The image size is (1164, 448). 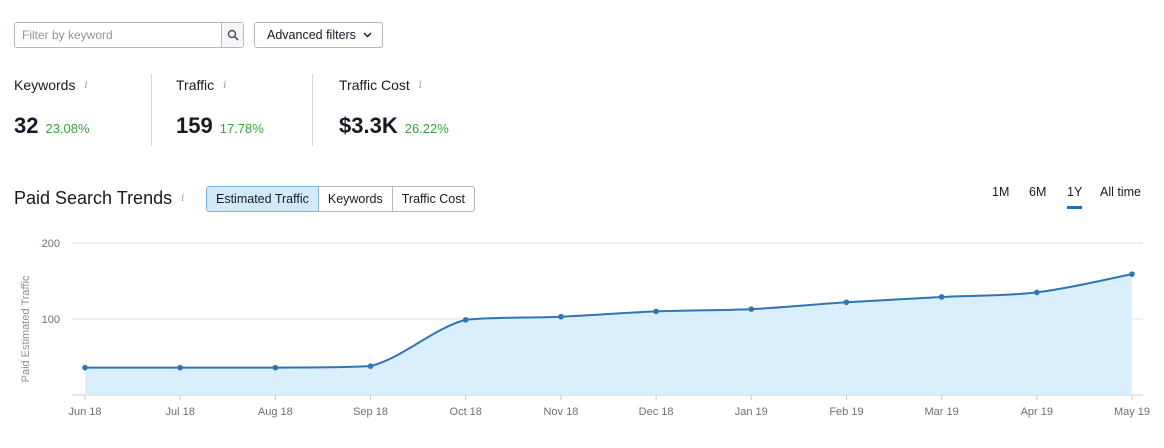 What do you see at coordinates (262, 199) in the screenshot?
I see `tab-estimated-traffic: Estimated Traffic` at bounding box center [262, 199].